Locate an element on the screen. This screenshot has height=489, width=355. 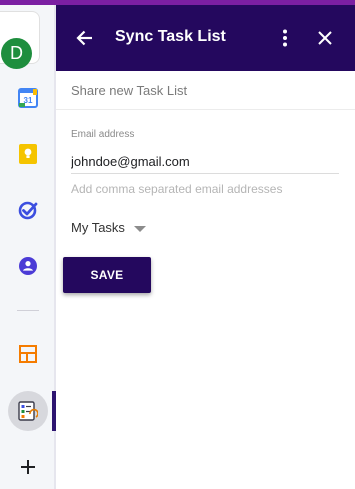
chevron-down-icon is located at coordinates (139, 228).